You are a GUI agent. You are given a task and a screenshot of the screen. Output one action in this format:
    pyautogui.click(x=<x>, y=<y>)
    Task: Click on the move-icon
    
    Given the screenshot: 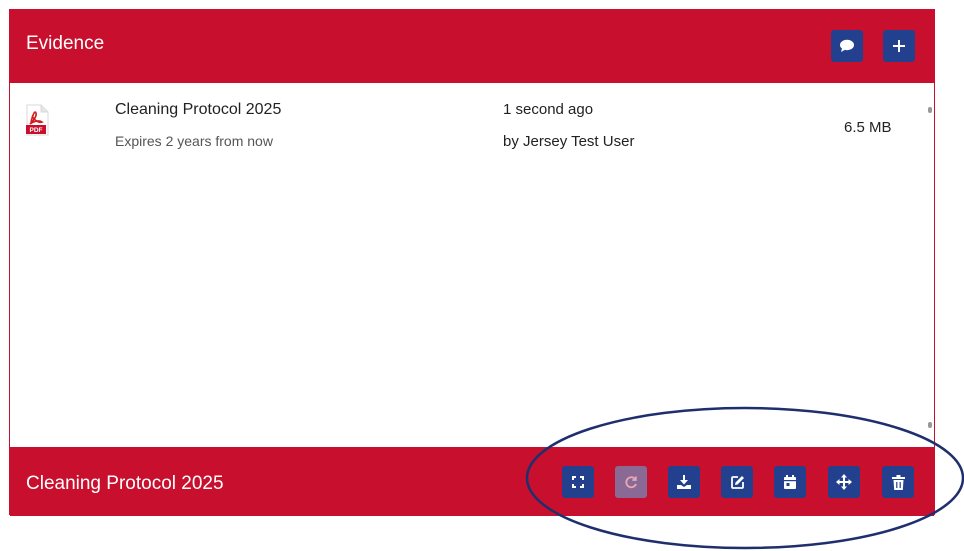 What is the action you would take?
    pyautogui.click(x=844, y=482)
    